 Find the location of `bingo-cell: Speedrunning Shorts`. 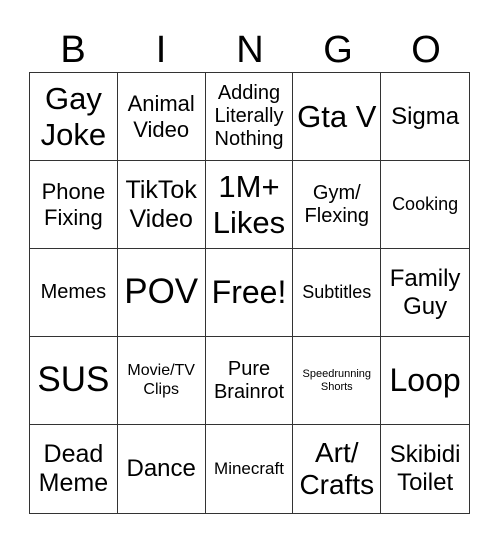

bingo-cell: Speedrunning Shorts is located at coordinates (337, 381).